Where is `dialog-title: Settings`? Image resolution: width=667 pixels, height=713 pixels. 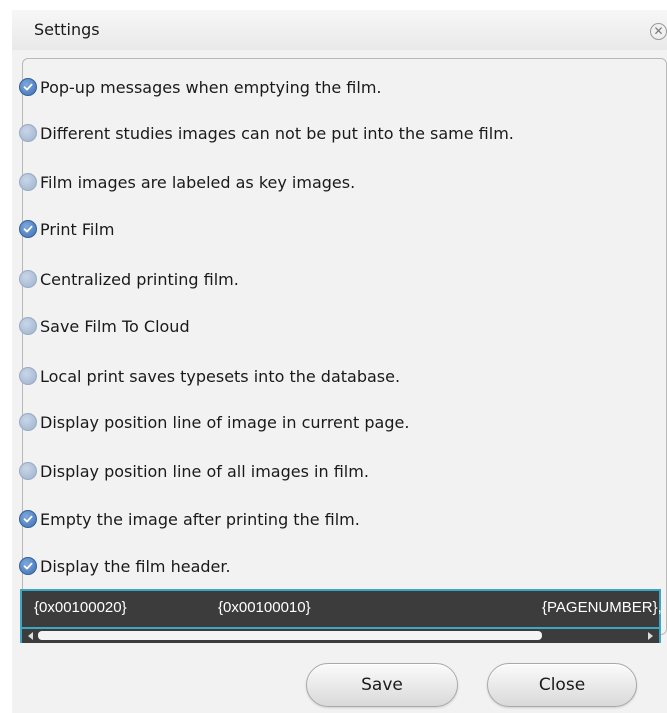
dialog-title: Settings is located at coordinates (67, 29).